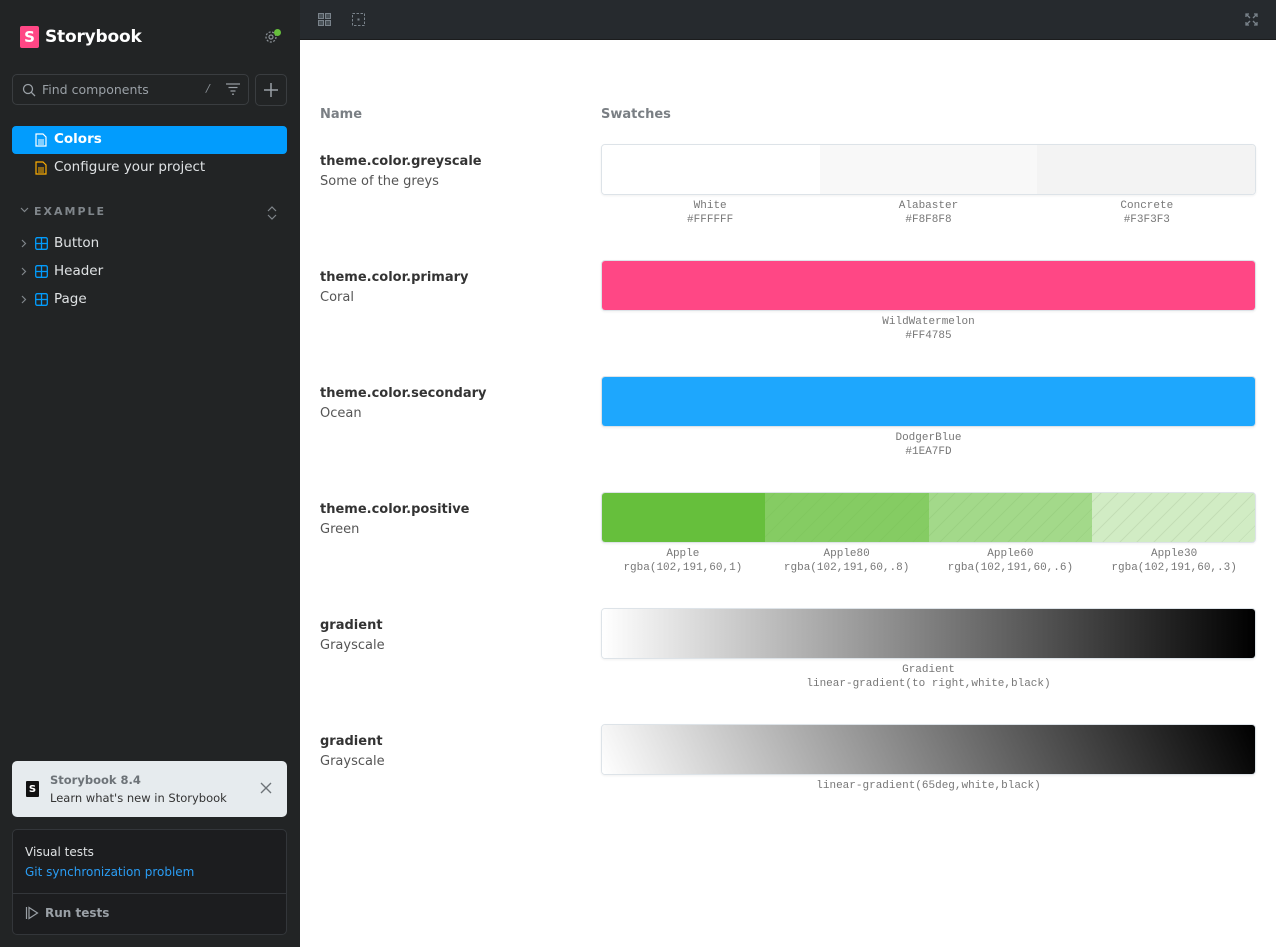  I want to click on group-label: EXAMPLE, so click(70, 211).